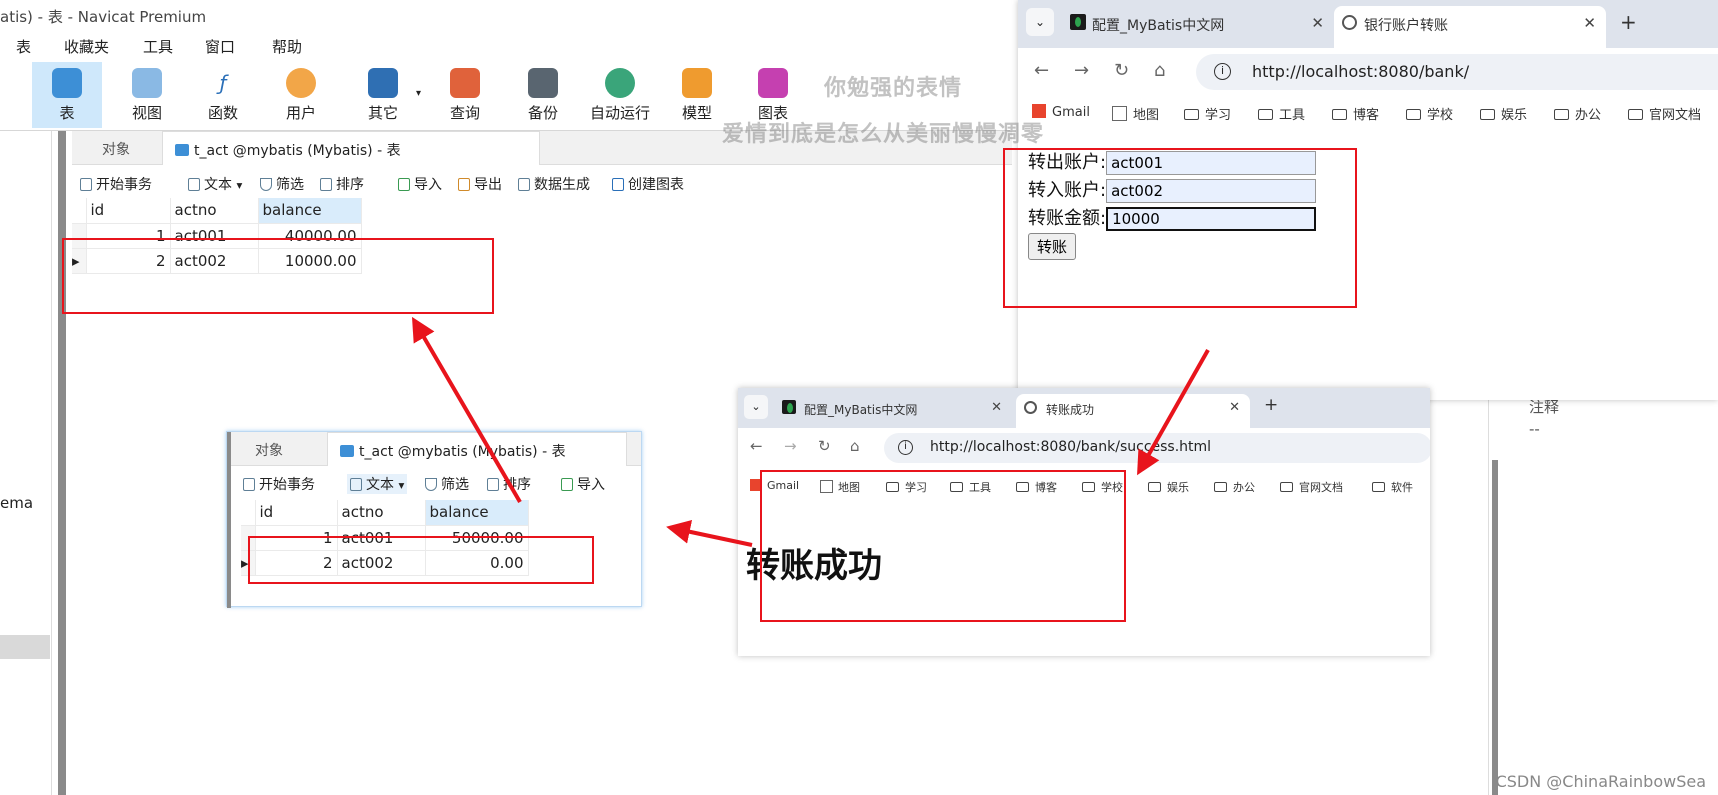 Image resolution: width=1718 pixels, height=795 pixels. Describe the element at coordinates (466, 410) in the screenshot. I see `arrow-to-after-table` at that location.